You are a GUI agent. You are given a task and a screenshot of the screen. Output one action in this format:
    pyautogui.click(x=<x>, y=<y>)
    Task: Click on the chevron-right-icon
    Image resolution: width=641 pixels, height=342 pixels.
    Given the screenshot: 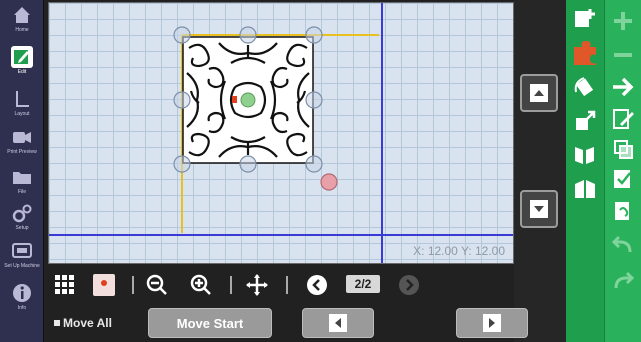 What is the action you would take?
    pyautogui.click(x=409, y=285)
    